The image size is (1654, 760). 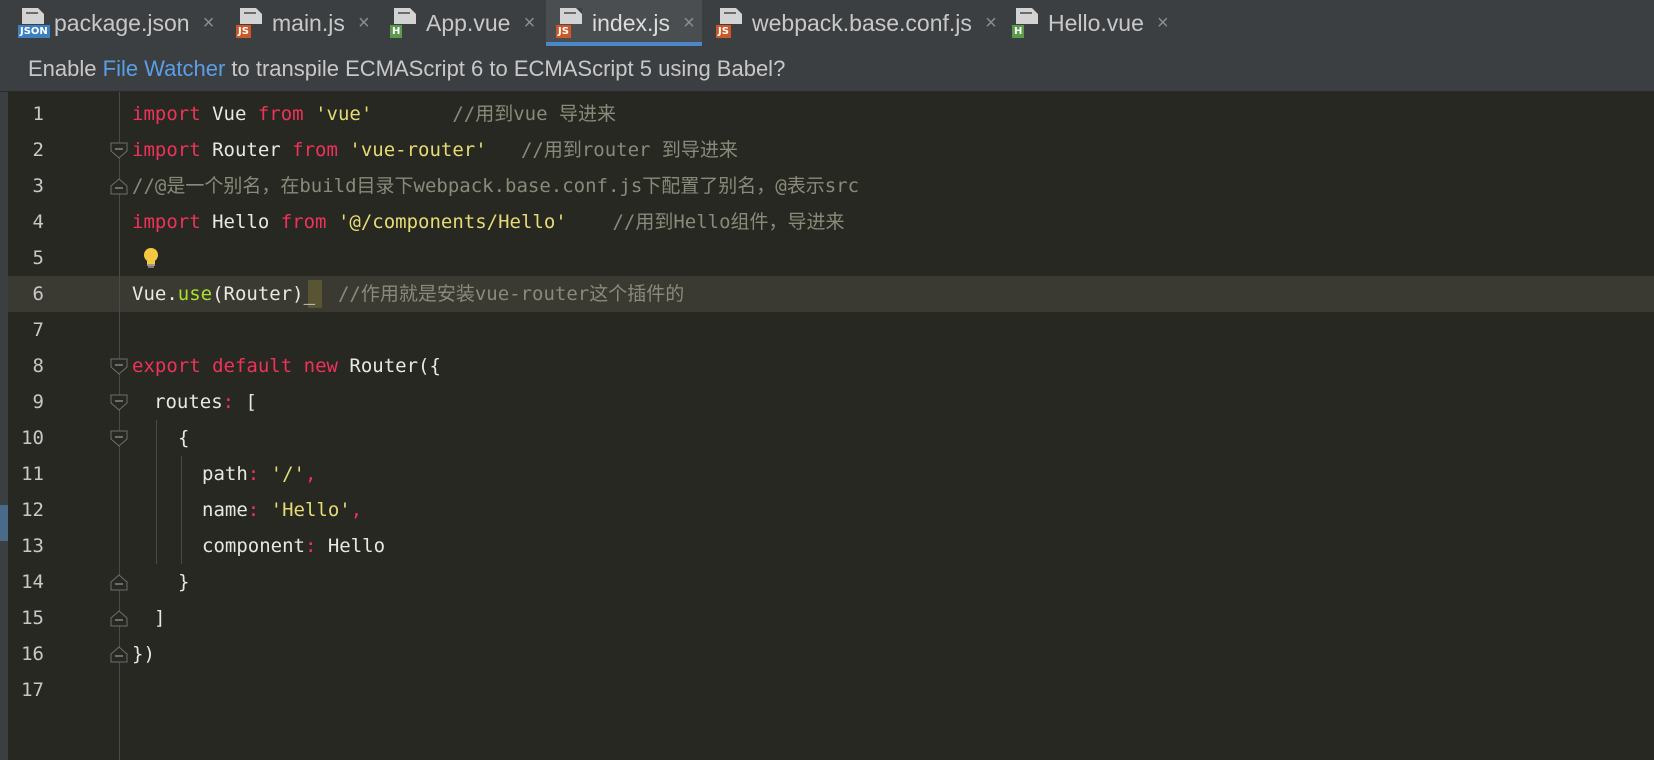 What do you see at coordinates (38, 114) in the screenshot?
I see `line-number: 1` at bounding box center [38, 114].